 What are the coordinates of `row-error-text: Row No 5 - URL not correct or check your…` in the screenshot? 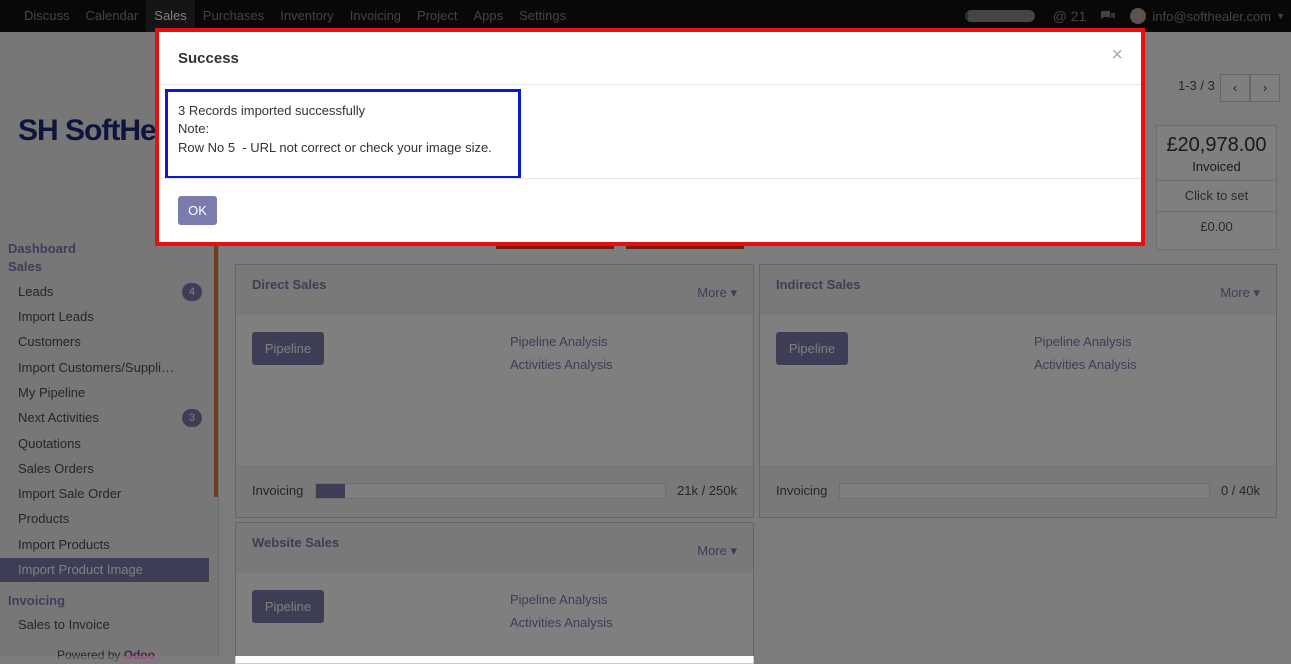 It's located at (335, 147).